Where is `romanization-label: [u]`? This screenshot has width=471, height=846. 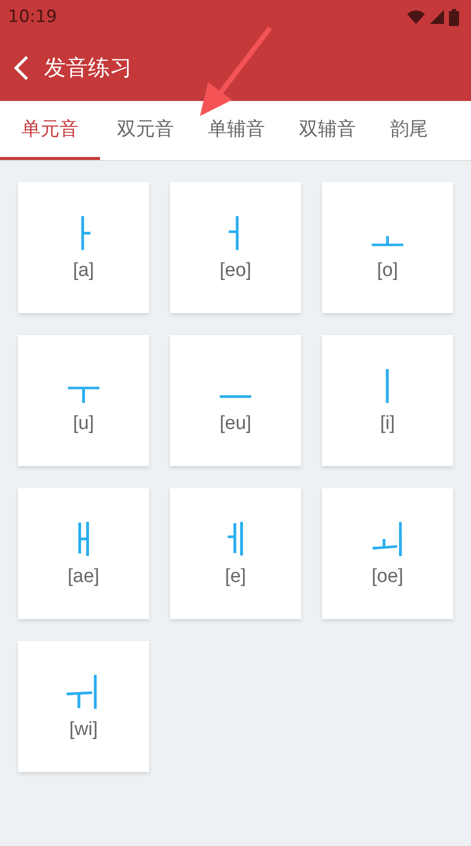
romanization-label: [u] is located at coordinates (83, 423).